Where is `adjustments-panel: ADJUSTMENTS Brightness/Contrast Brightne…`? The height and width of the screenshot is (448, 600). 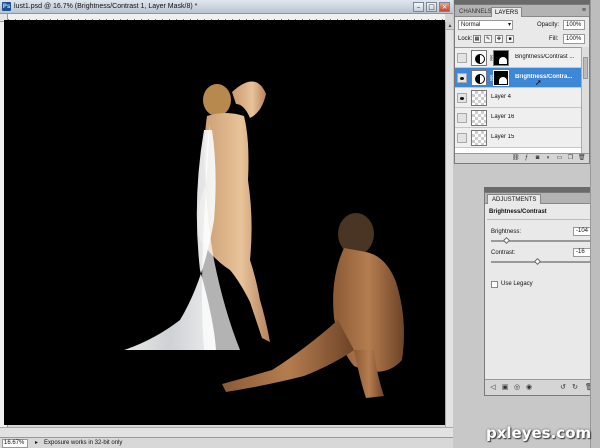 adjustments-panel: ADJUSTMENTS Brightness/Contrast Brightne… is located at coordinates (542, 294).